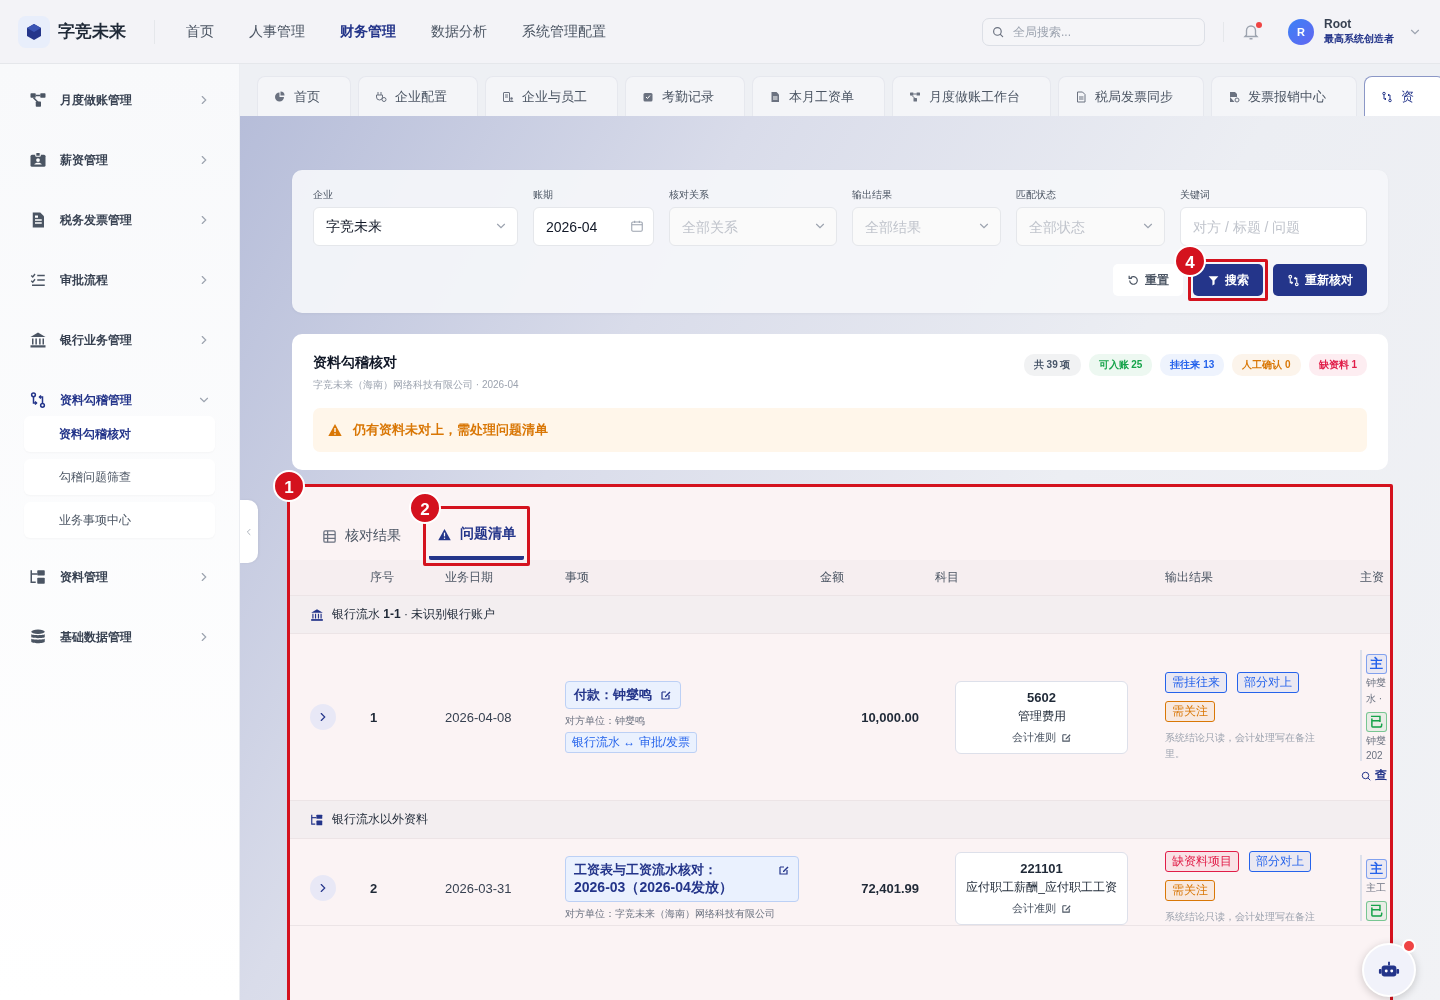  What do you see at coordinates (685, 96) in the screenshot?
I see `page-tab: 考勤记录` at bounding box center [685, 96].